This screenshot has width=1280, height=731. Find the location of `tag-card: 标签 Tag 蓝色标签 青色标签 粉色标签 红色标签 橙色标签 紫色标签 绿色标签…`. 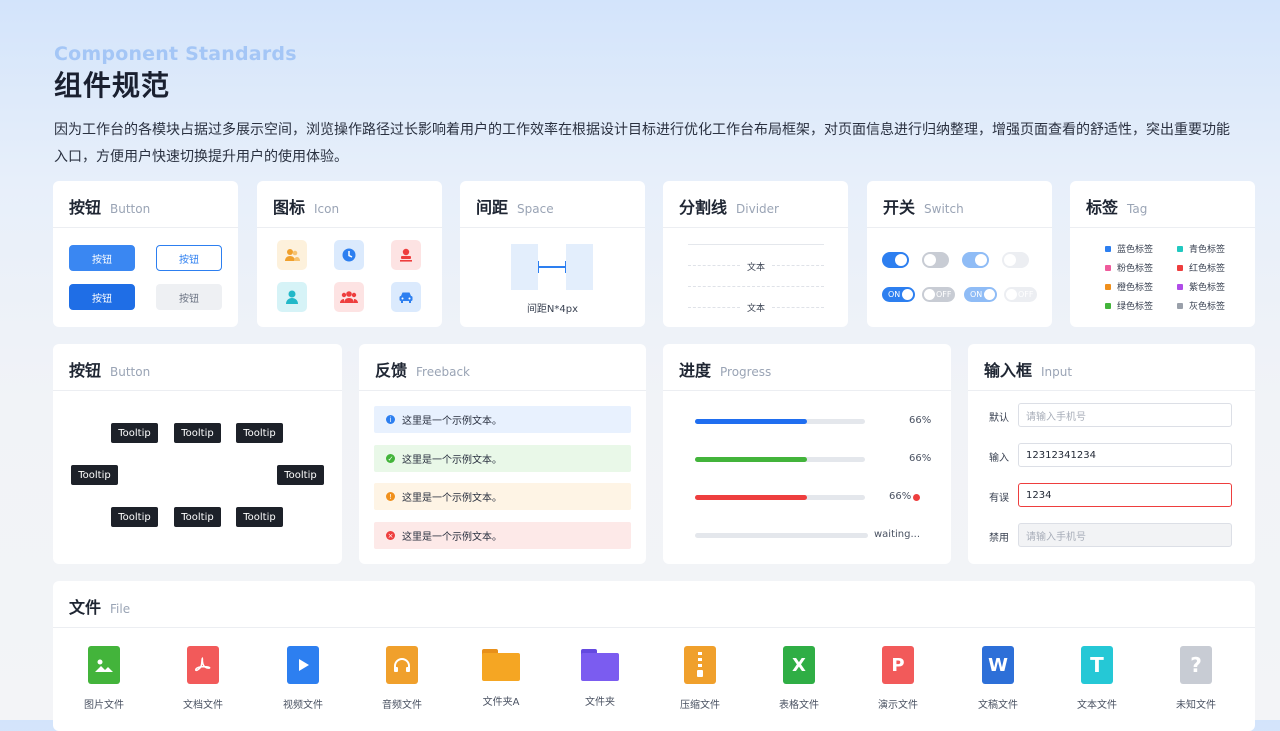

tag-card: 标签 Tag 蓝色标签 青色标签 粉色标签 红色标签 橙色标签 紫色标签 绿色标签… is located at coordinates (1162, 254).